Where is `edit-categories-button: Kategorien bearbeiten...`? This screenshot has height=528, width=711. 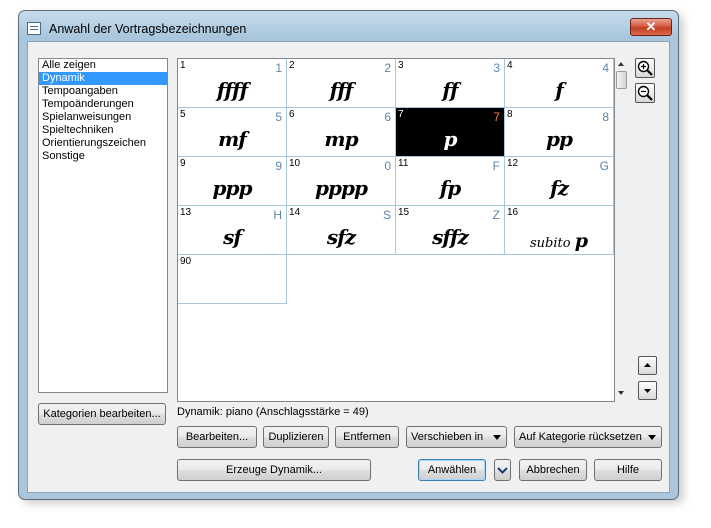 edit-categories-button: Kategorien bearbeiten... is located at coordinates (102, 414).